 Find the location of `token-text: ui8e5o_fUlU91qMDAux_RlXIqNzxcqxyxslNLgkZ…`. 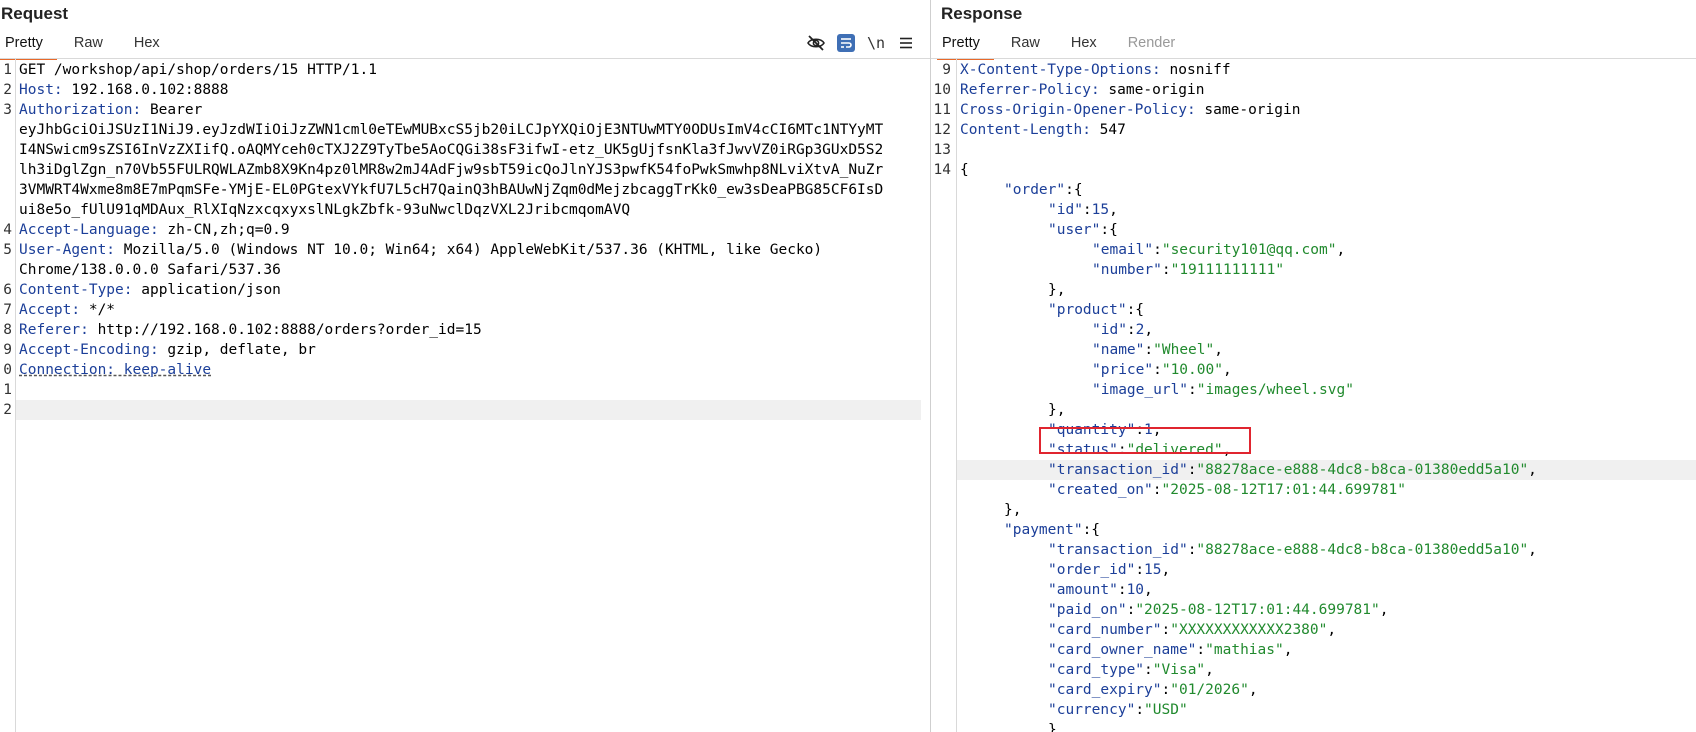

token-text: ui8e5o_fUlU91qMDAux_RlXIqNzxcqxyxslNLgkZ… is located at coordinates (325, 210).